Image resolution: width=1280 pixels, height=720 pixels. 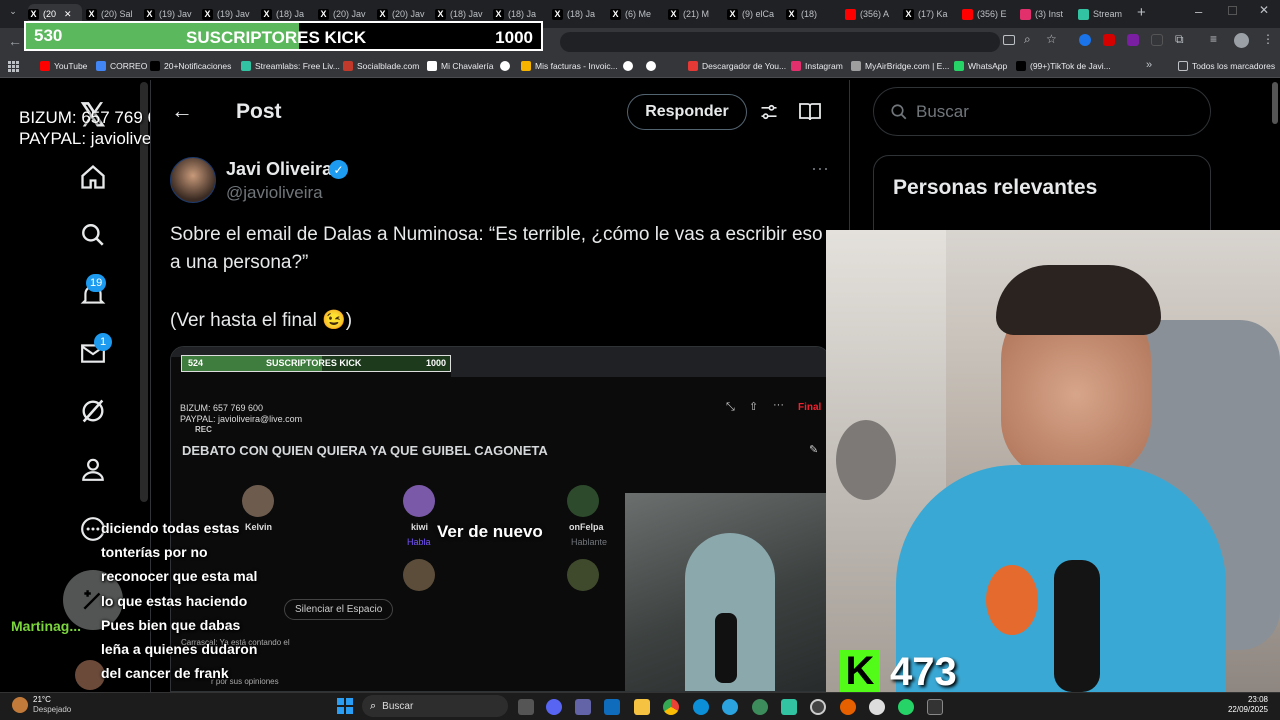 What do you see at coordinates (730, 707) in the screenshot?
I see `telegram-icon` at bounding box center [730, 707].